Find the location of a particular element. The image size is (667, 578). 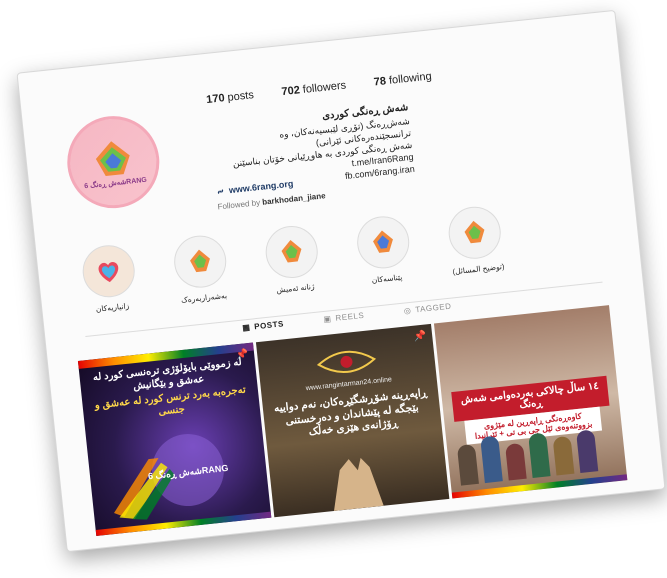

profile-avatar: شەش ڕەنگ 6RANG is located at coordinates (113, 162).